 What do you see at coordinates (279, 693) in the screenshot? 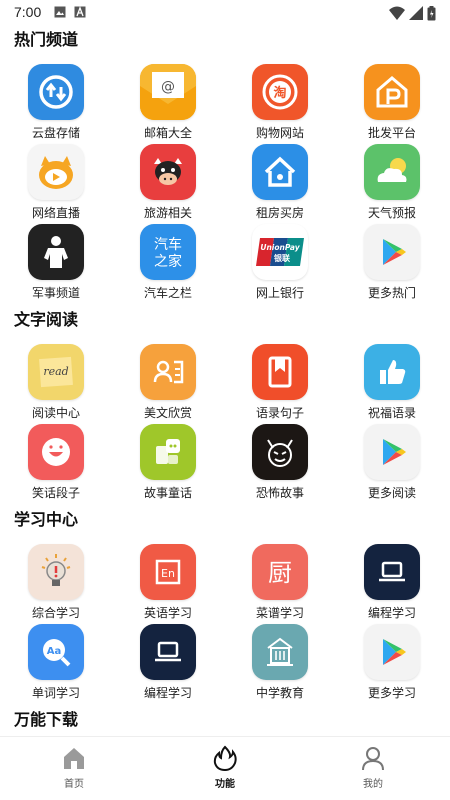
I see `app-label: 中学教育` at bounding box center [279, 693].